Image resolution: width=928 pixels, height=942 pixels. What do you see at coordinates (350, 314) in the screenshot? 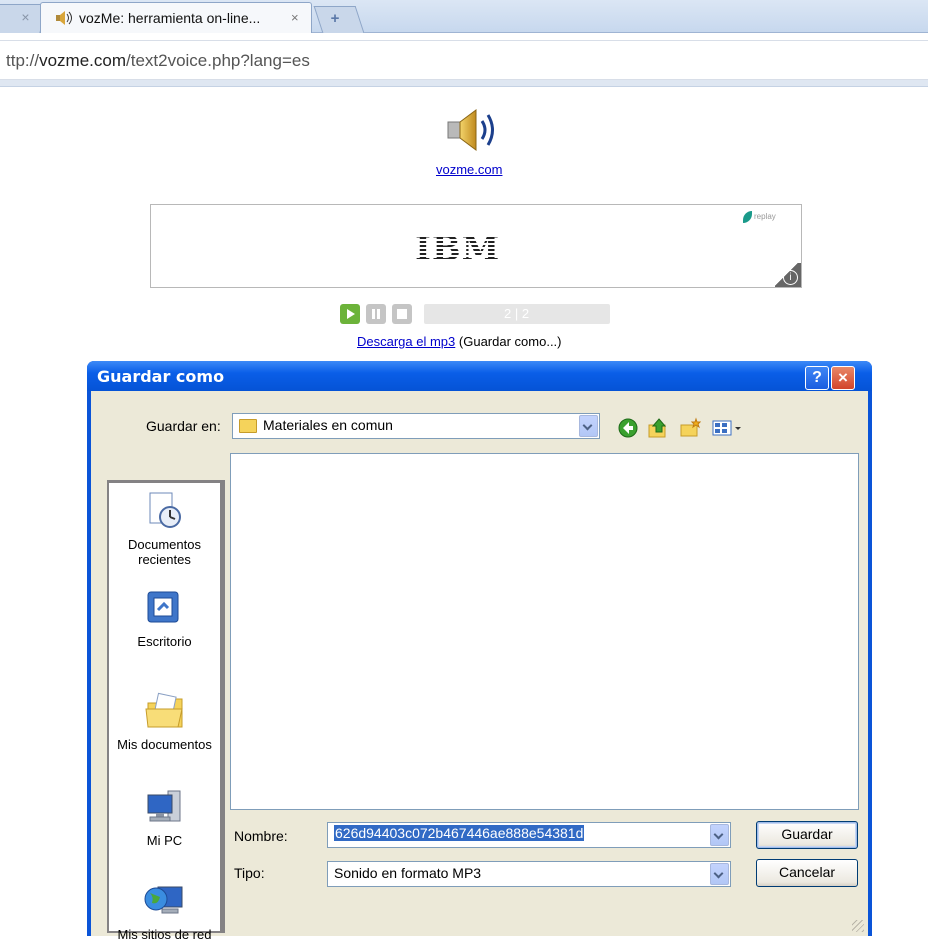
I see `play-button` at bounding box center [350, 314].